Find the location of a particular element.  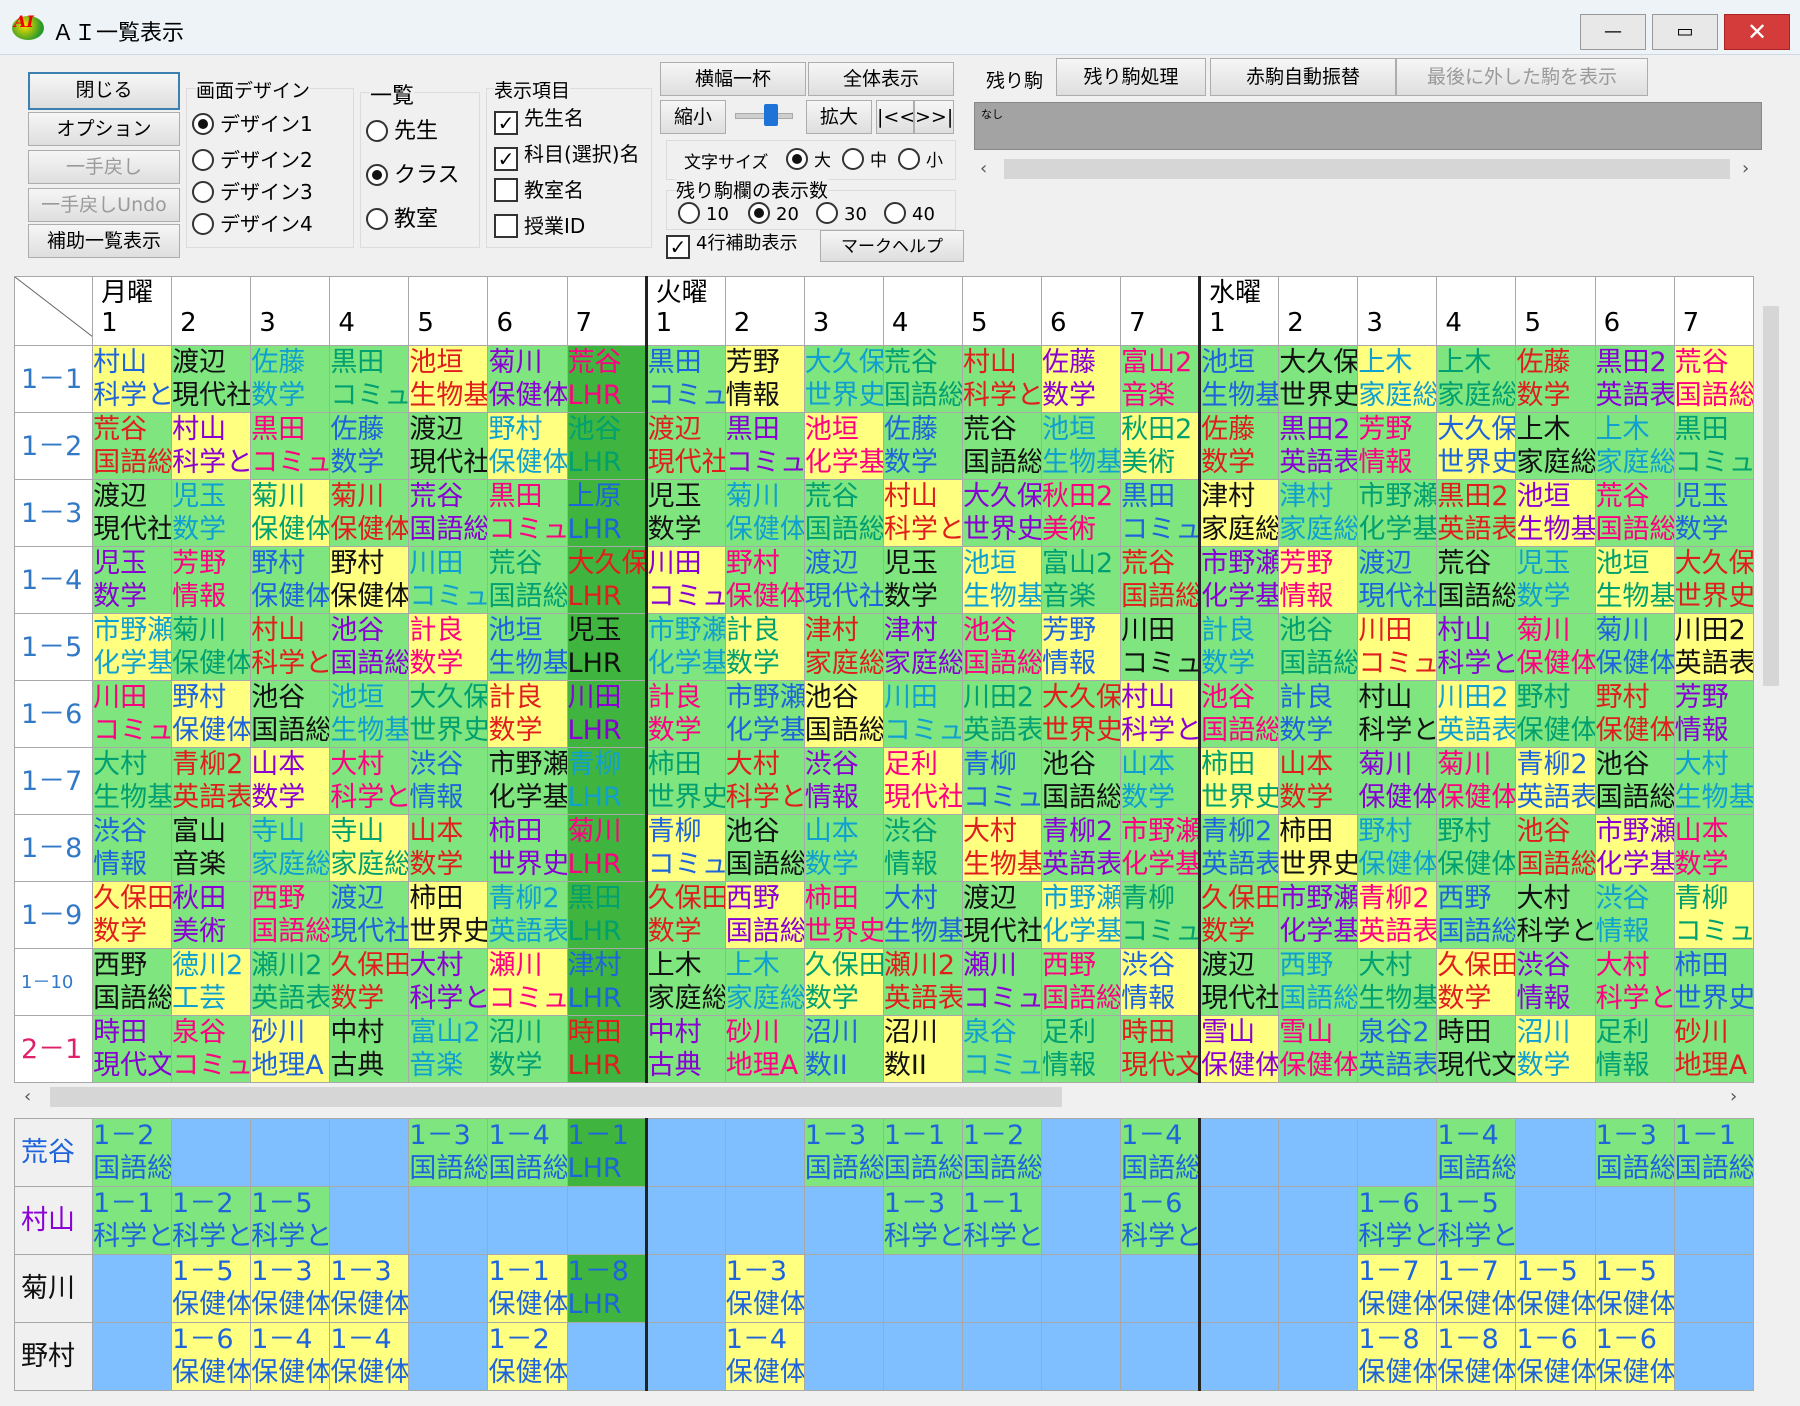

timetable-cell: 津村 LHR is located at coordinates (607, 982).